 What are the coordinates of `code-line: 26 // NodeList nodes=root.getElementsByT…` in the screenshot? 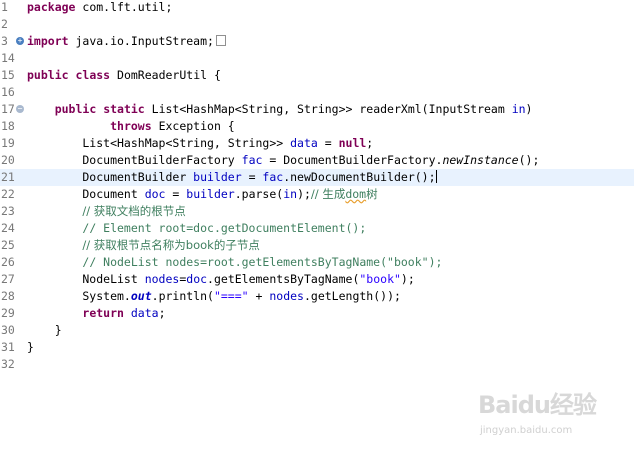 It's located at (317, 262).